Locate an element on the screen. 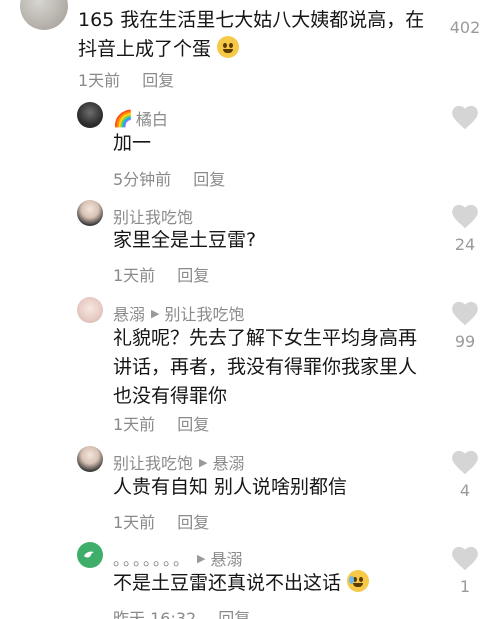  comment-meta: 5分钟前 回复 is located at coordinates (169, 178).